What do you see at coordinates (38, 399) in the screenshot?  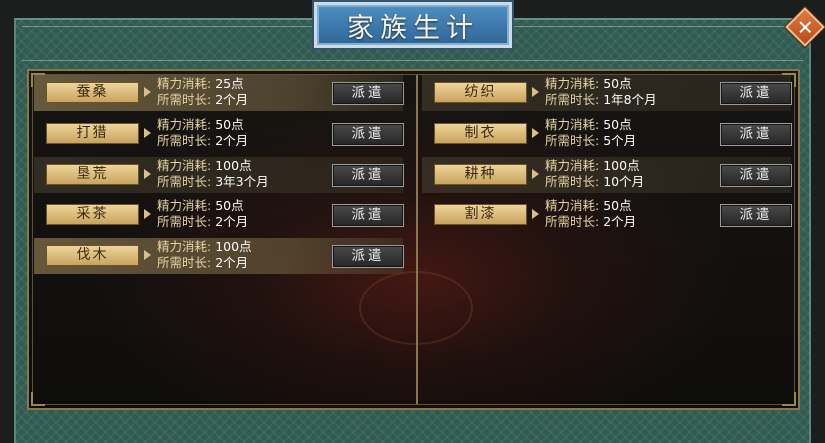 I see `corner-ornament-bottom-left` at bounding box center [38, 399].